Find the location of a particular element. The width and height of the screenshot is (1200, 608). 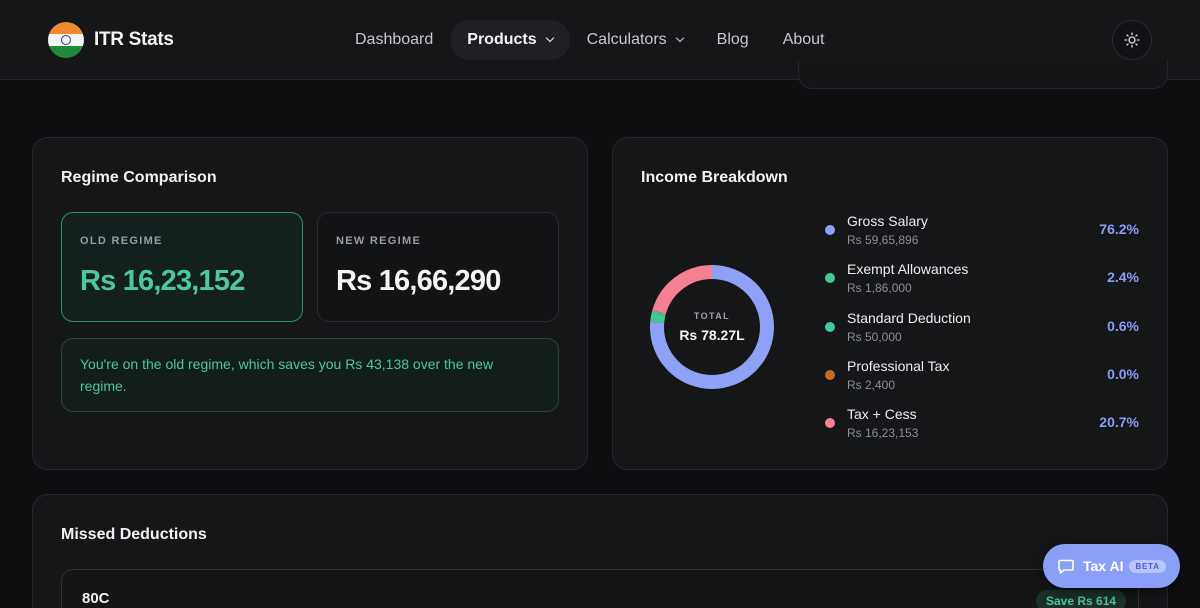

tax-ai-button: Tax AI BETA is located at coordinates (1111, 566).